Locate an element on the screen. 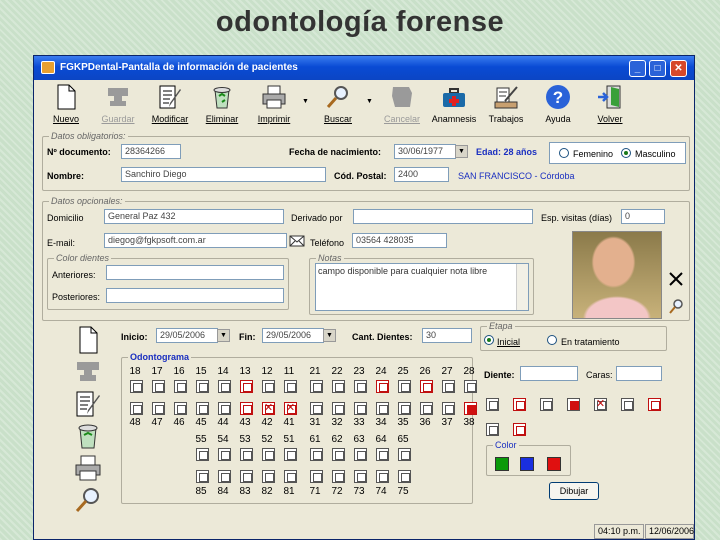  etapa-tratamiento-radio is located at coordinates (552, 340).